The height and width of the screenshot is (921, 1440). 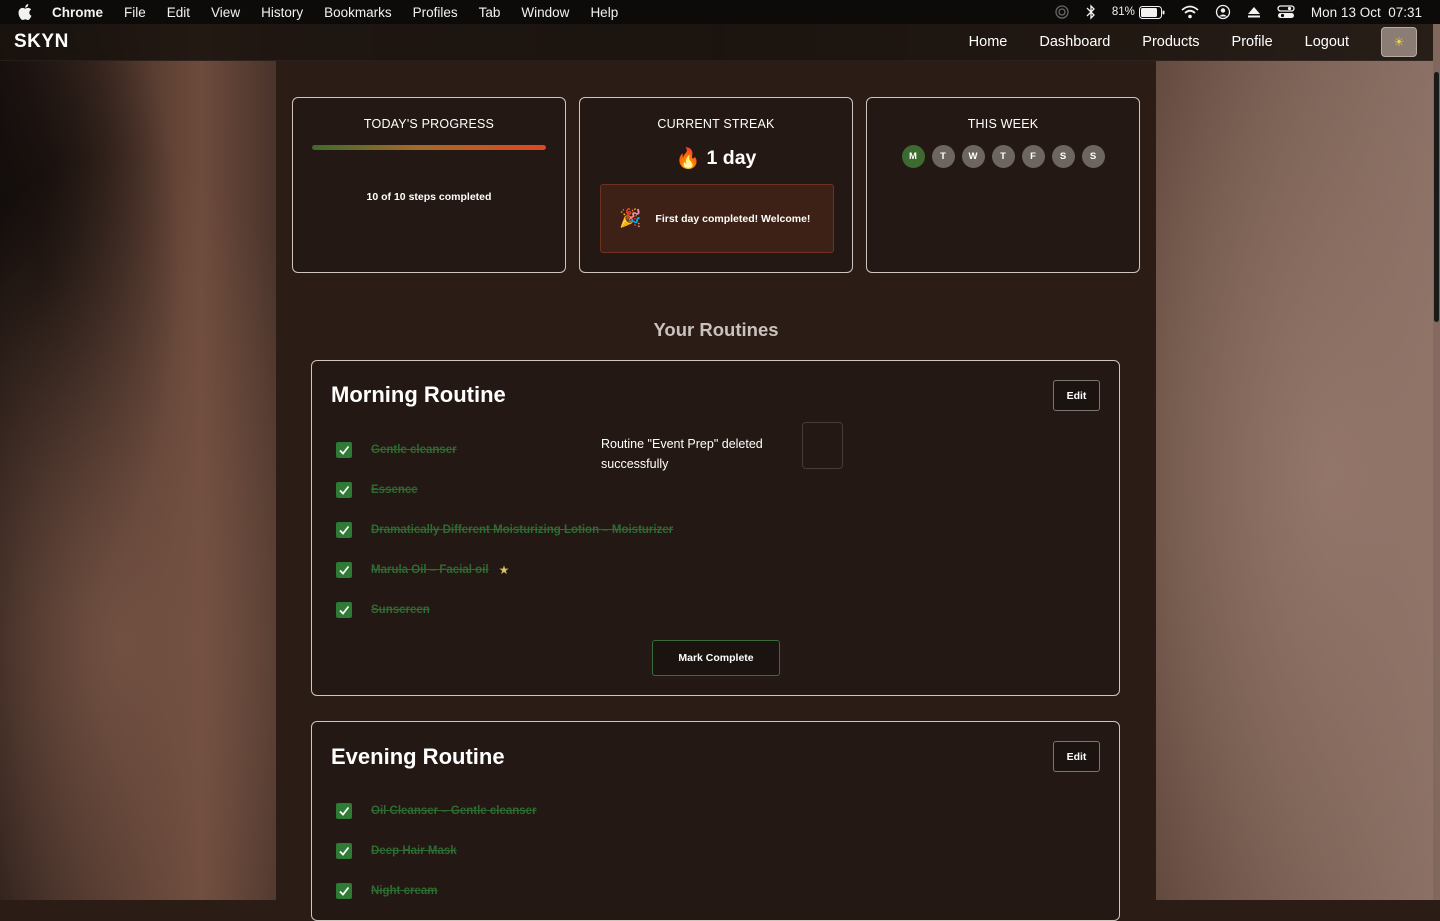 What do you see at coordinates (504, 610) in the screenshot?
I see `routine-step: Sunscreen` at bounding box center [504, 610].